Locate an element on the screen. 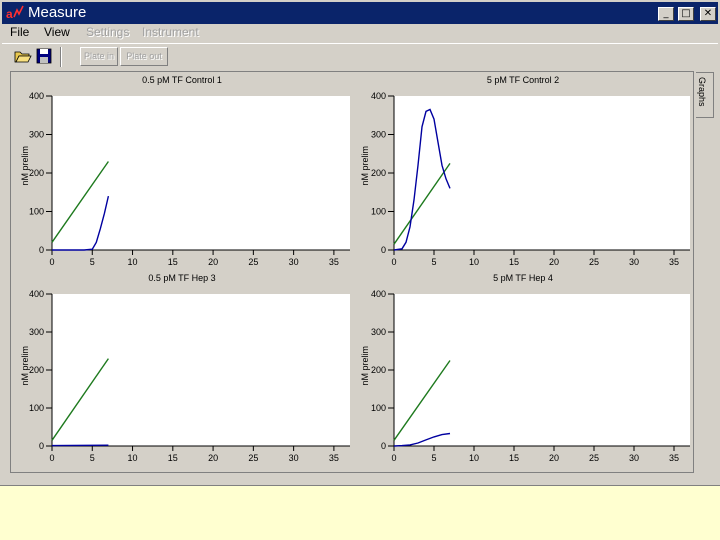  tab-graphs: Graphs is located at coordinates (705, 95).